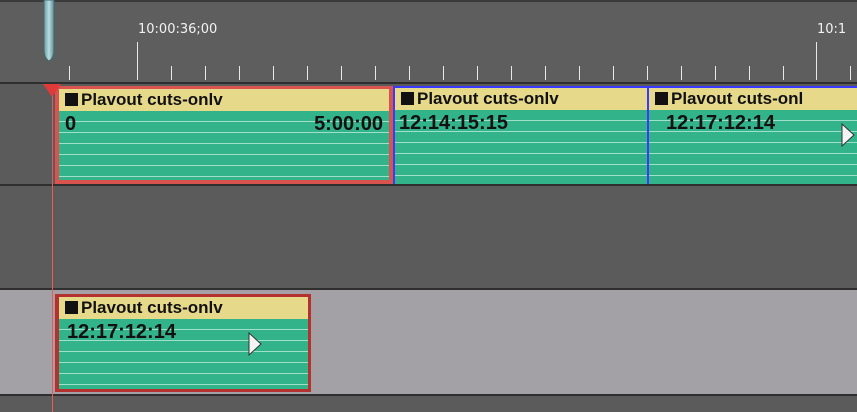  I want to click on playhead-marker-icon, so click(52, 90).